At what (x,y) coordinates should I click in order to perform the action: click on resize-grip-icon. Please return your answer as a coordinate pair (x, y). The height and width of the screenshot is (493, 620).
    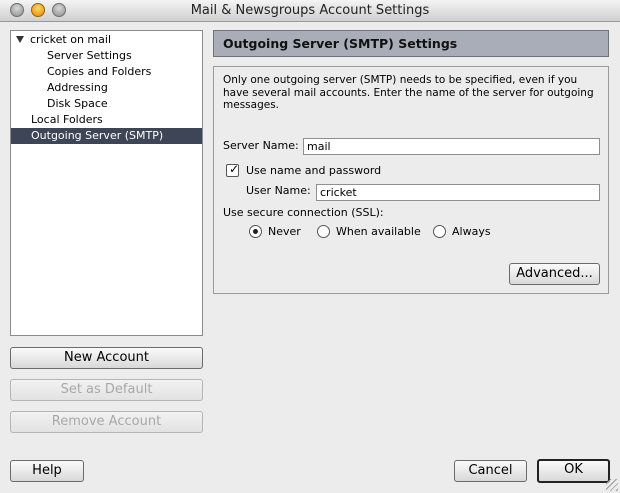
    Looking at the image, I should click on (612, 485).